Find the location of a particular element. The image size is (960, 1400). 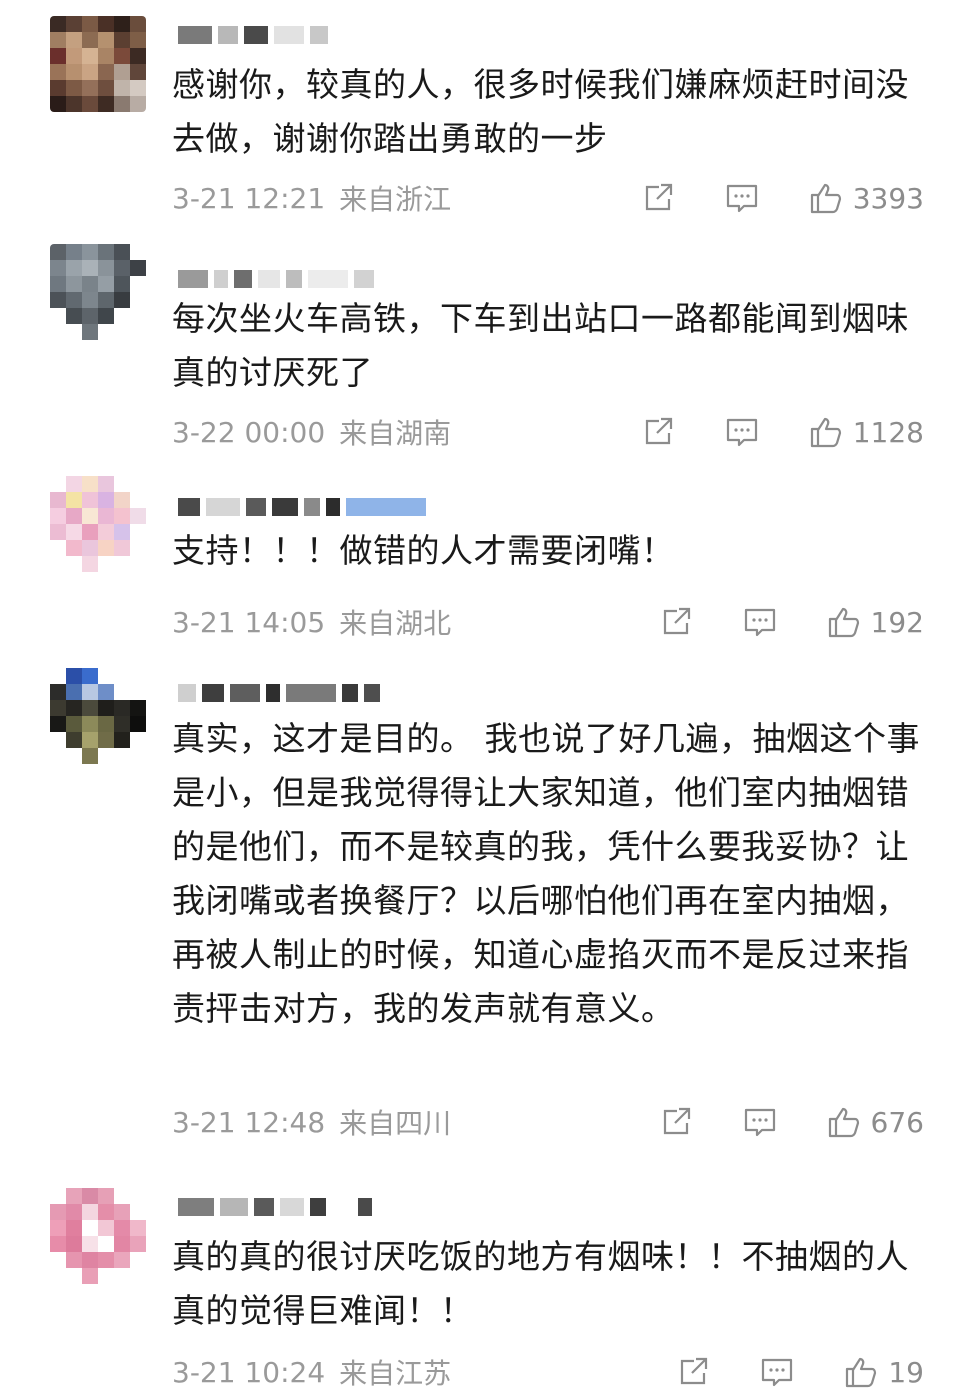

location: 来自湖南 is located at coordinates (395, 433).